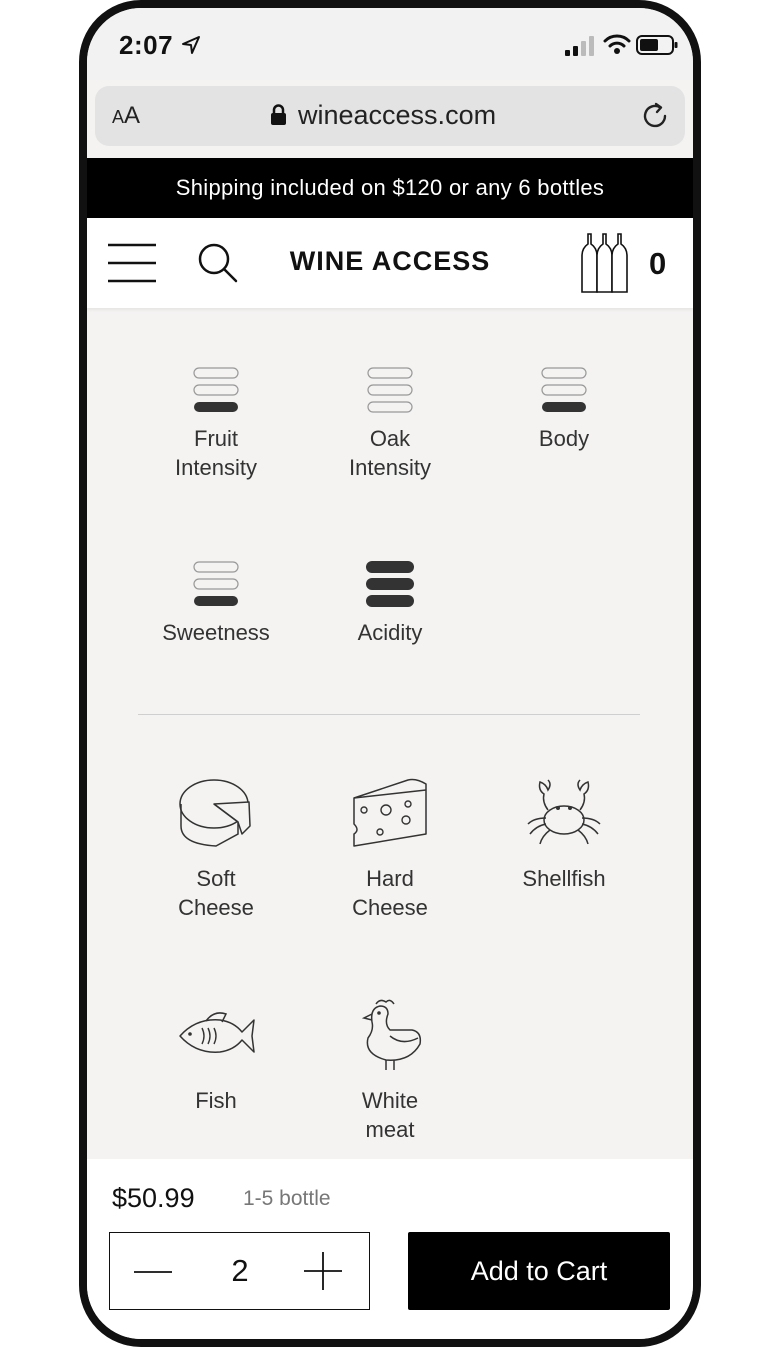 This screenshot has width=780, height=1350. Describe the element at coordinates (389, 714) in the screenshot. I see `section-divider` at that location.